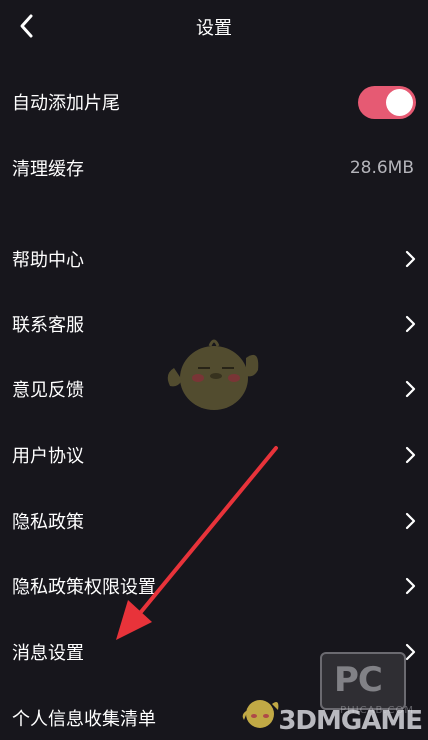  I want to click on cache-size-value: 28.6MB, so click(381, 168).